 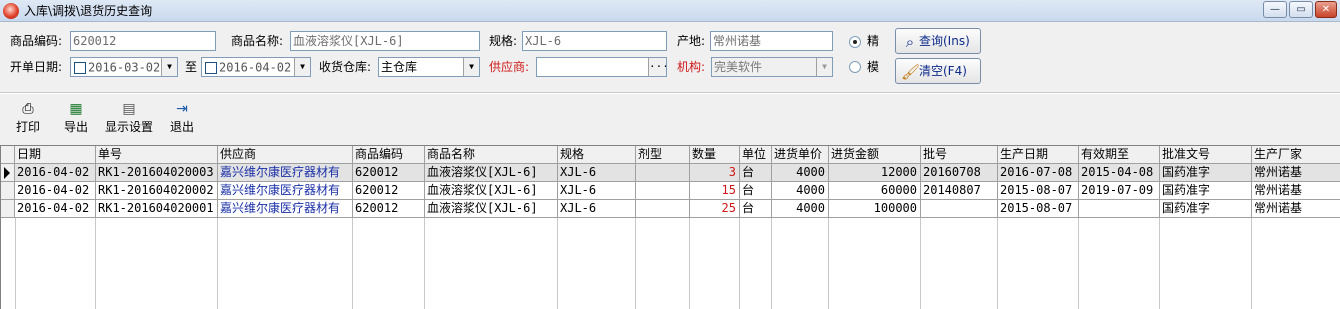 What do you see at coordinates (8, 155) in the screenshot?
I see `header-corner` at bounding box center [8, 155].